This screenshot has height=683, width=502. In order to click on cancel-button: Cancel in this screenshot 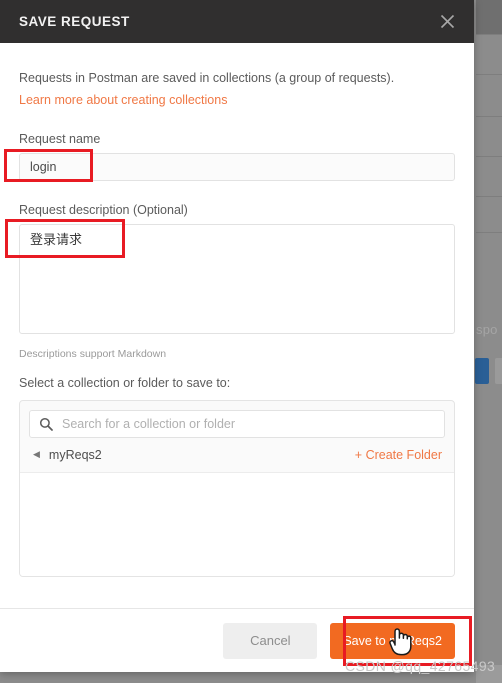, I will do `click(270, 640)`.